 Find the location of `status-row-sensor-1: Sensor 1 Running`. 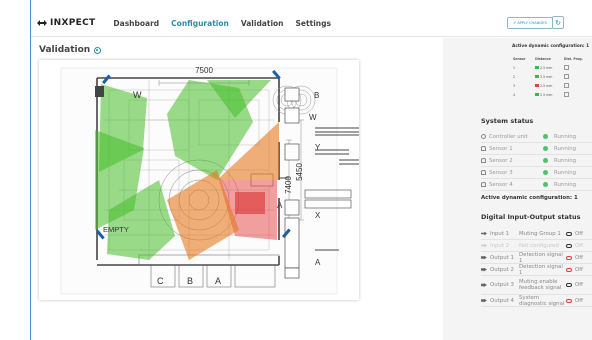

status-row-sensor-1: Sensor 1 Running is located at coordinates (536, 149).